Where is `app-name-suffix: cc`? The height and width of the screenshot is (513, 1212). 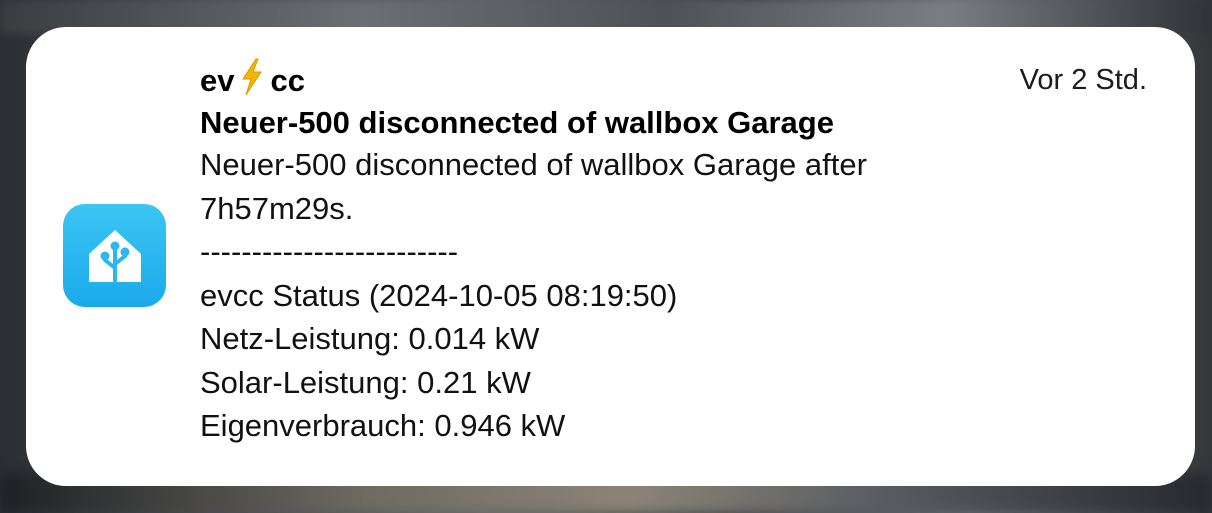
app-name-suffix: cc is located at coordinates (287, 80).